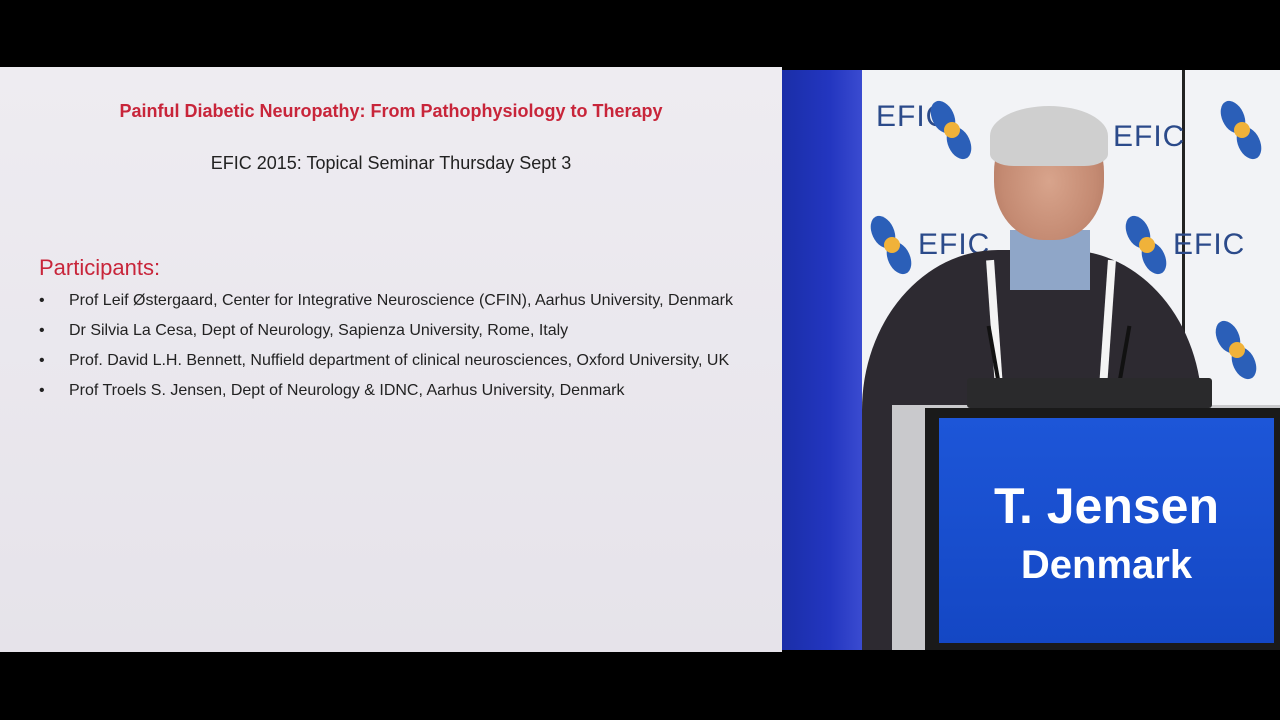 This screenshot has width=1280, height=720. Describe the element at coordinates (100, 267) in the screenshot. I see `participants-heading: Participants:` at that location.